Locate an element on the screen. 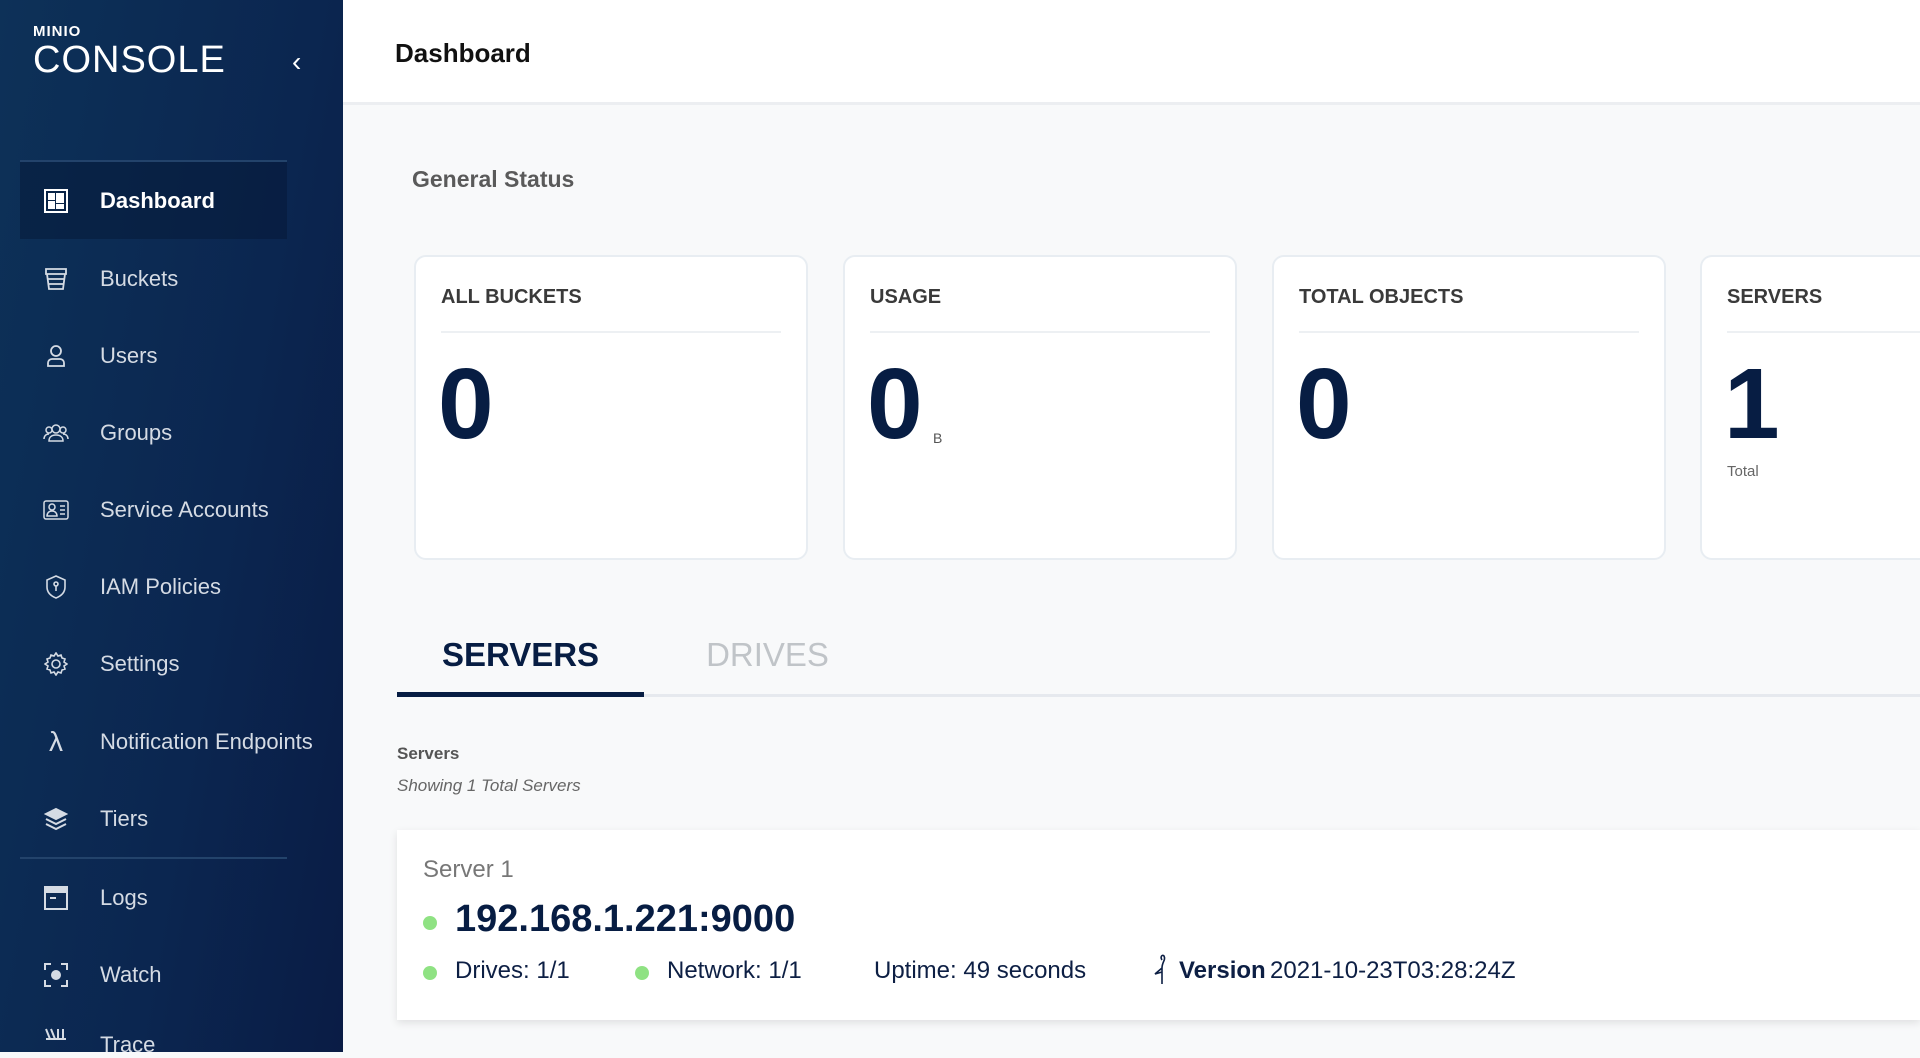 This screenshot has width=1920, height=1058. card-title: USAGE is located at coordinates (906, 297).